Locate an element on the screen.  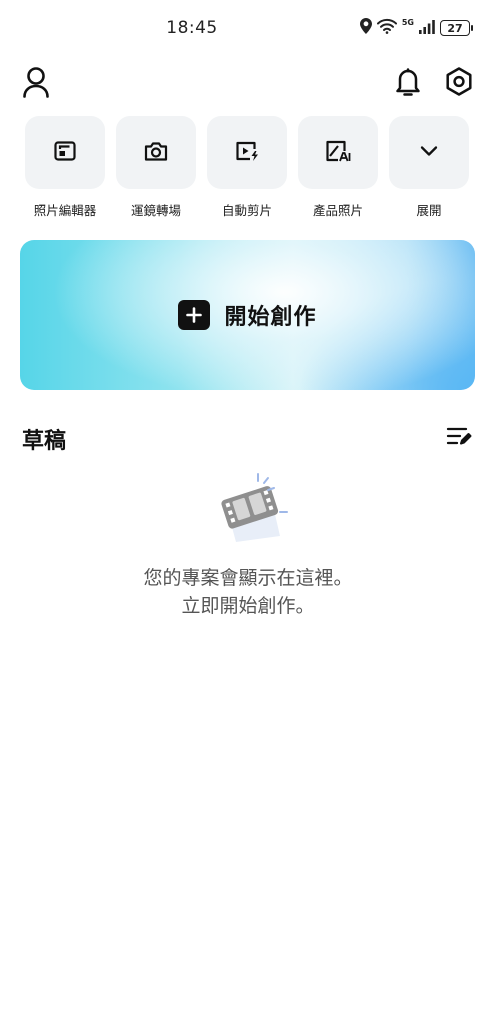
wifi-icon is located at coordinates (386, 28).